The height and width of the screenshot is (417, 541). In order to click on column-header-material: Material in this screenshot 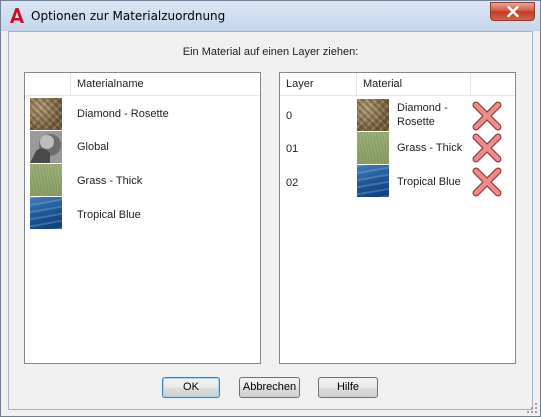, I will do `click(379, 84)`.